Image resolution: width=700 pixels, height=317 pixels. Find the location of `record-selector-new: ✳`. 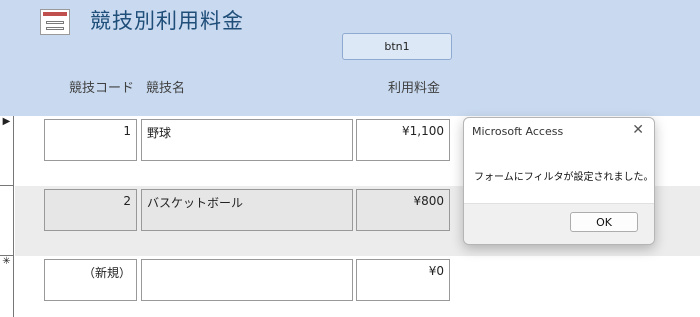

record-selector-new: ✳ is located at coordinates (7, 286).